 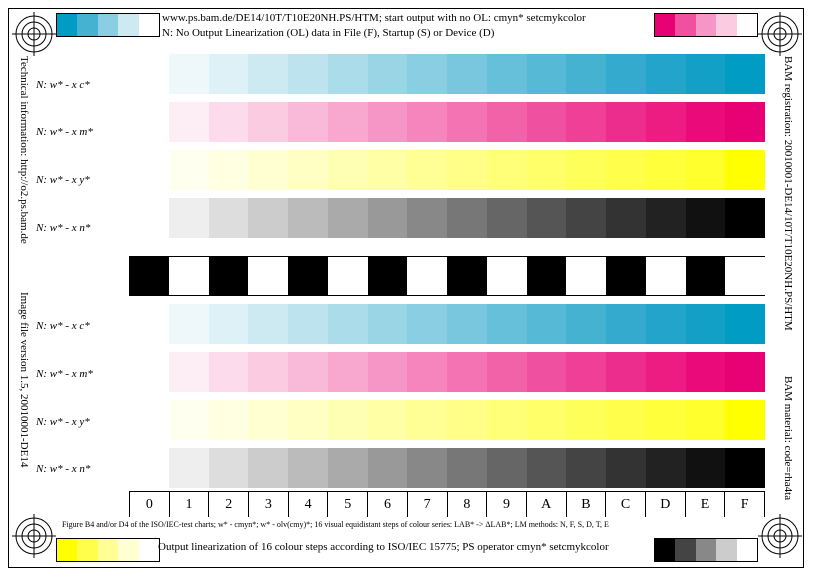 I want to click on magenta-step-row, so click(x=447, y=372).